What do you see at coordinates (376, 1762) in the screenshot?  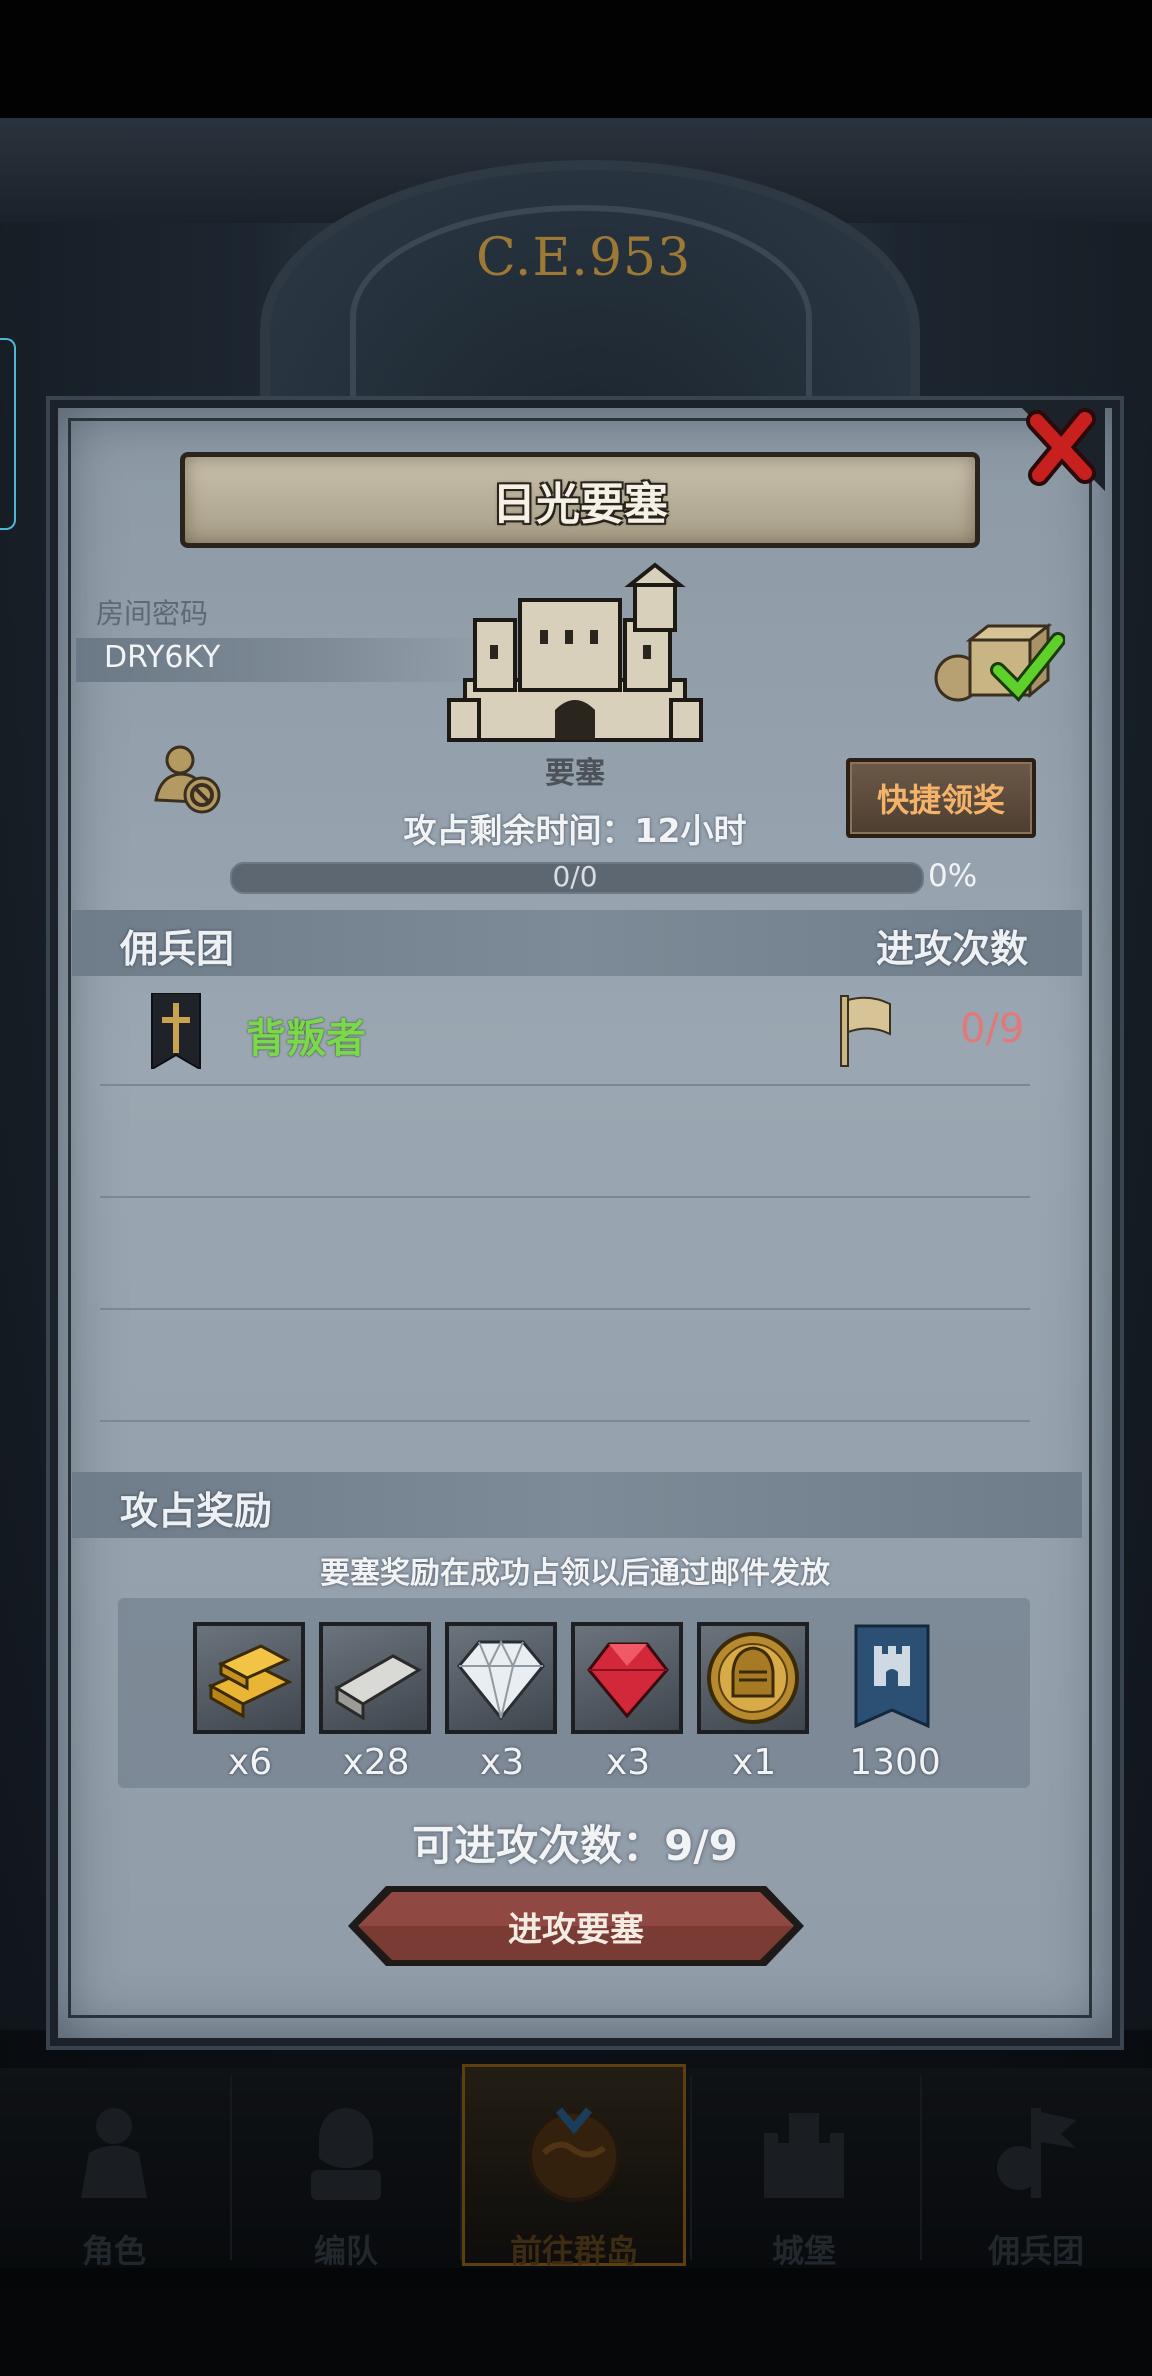 I see `reward-qty: x28` at bounding box center [376, 1762].